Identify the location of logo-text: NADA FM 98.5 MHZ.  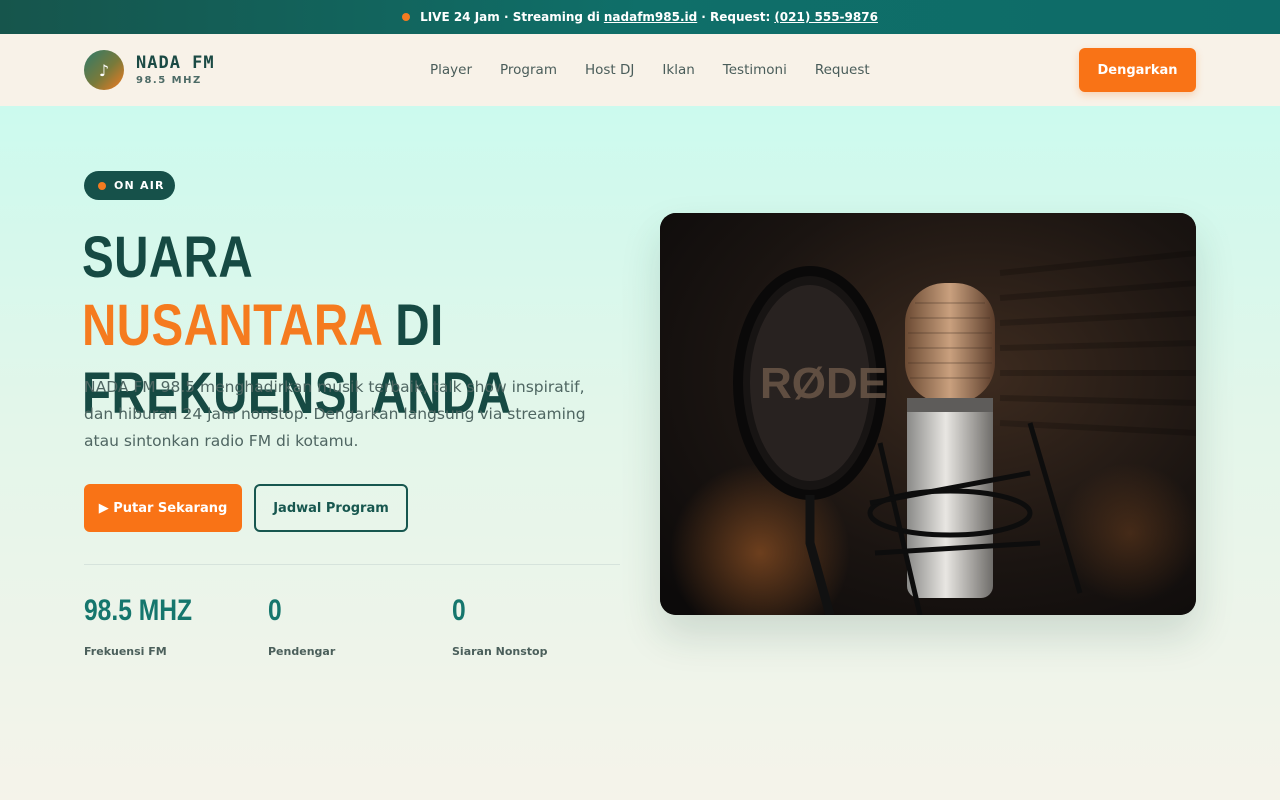
(175, 70).